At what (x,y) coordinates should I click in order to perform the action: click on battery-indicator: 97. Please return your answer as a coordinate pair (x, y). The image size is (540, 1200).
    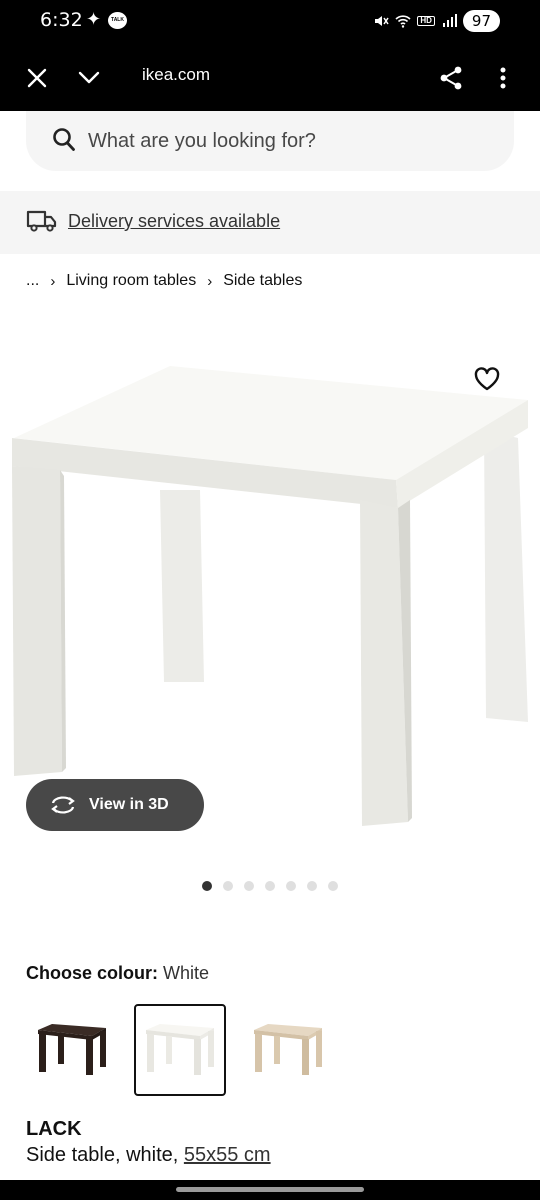
    Looking at the image, I should click on (481, 21).